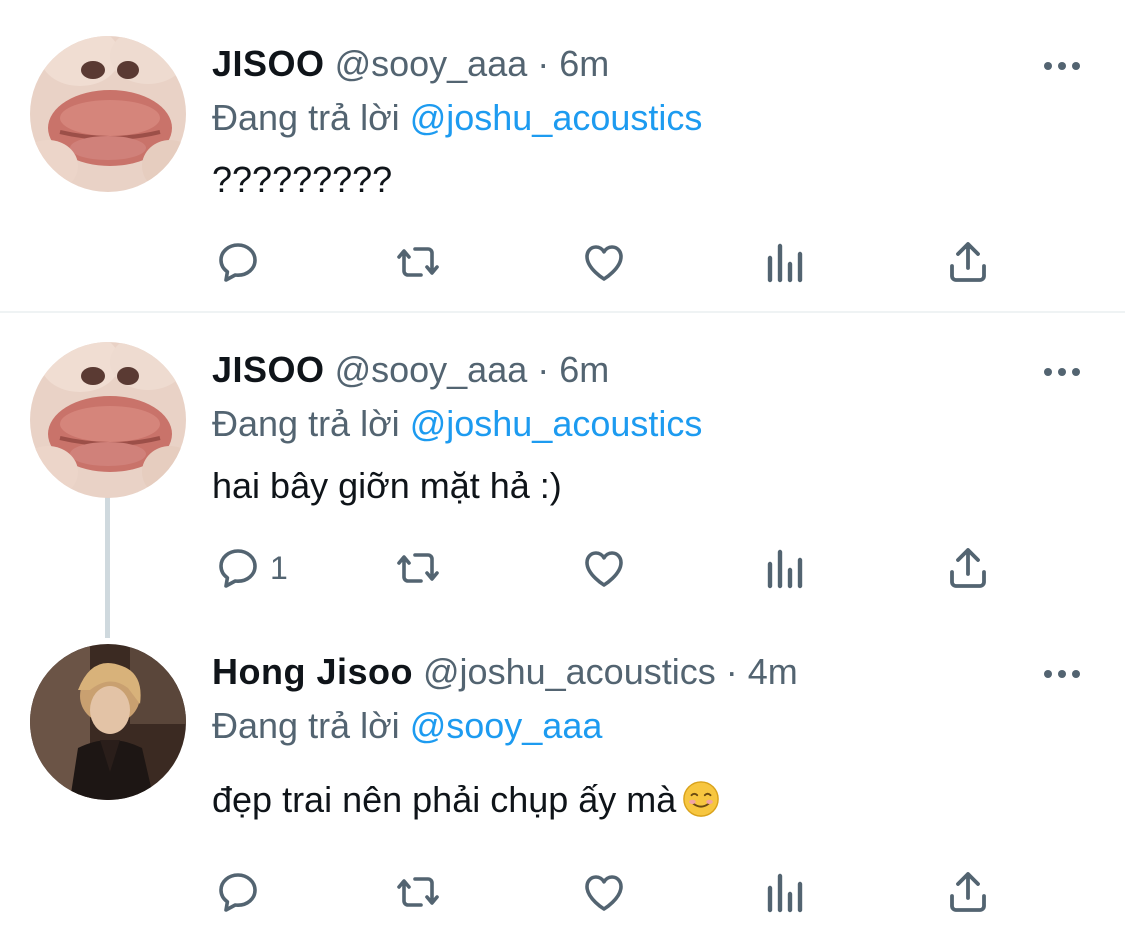 The height and width of the screenshot is (936, 1125). I want to click on tweet-text: hai bây giỡn mặt hả :), so click(387, 485).